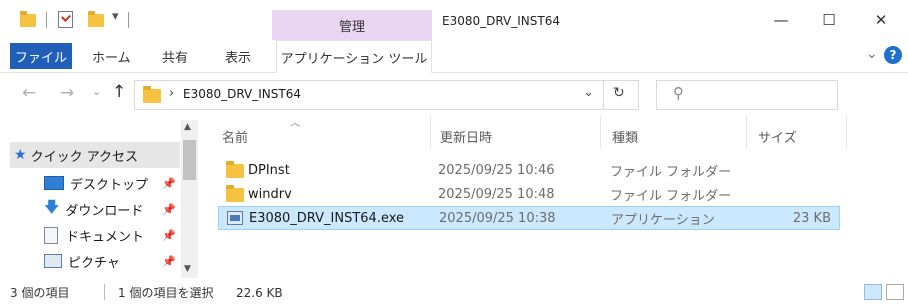  What do you see at coordinates (29, 93) in the screenshot?
I see `back-arrow-icon: ←` at bounding box center [29, 93].